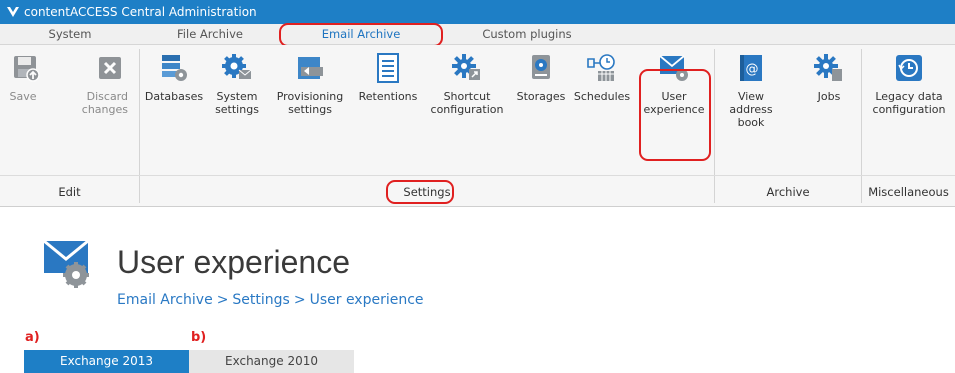  I want to click on history-clock-icon, so click(909, 68).